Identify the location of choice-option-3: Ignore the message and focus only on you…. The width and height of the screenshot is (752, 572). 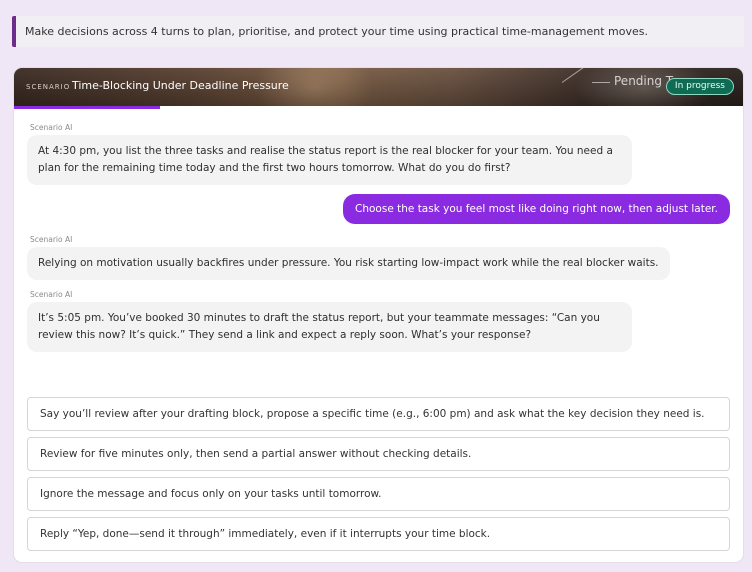
(378, 494).